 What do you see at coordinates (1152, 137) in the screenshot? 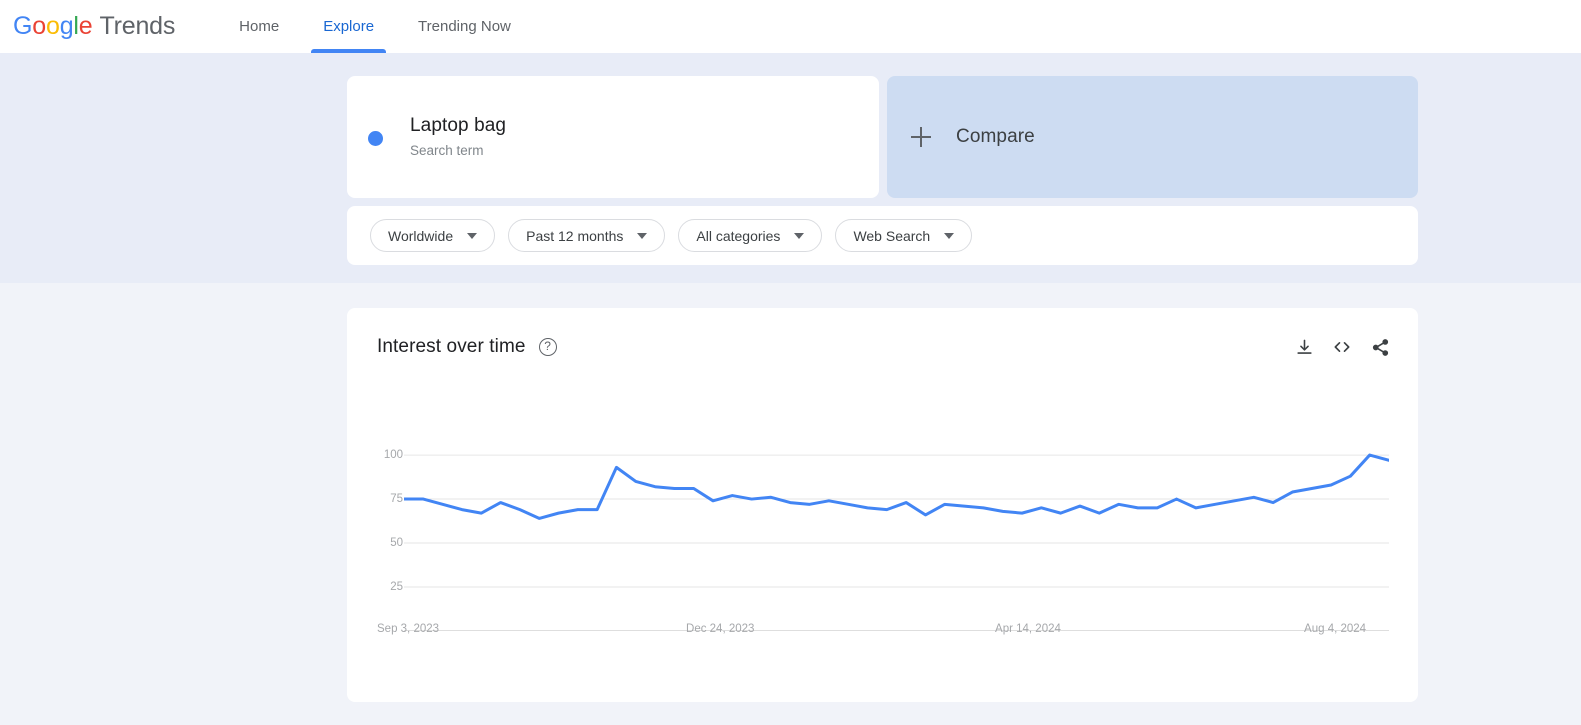
I see `compare-button: Compare` at bounding box center [1152, 137].